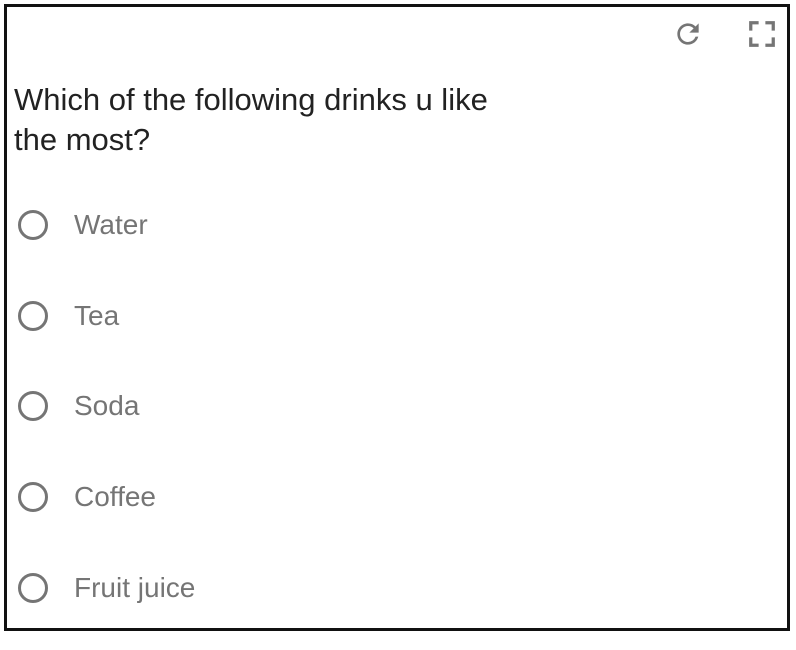 Image resolution: width=796 pixels, height=650 pixels. I want to click on option-label: Coffee, so click(115, 497).